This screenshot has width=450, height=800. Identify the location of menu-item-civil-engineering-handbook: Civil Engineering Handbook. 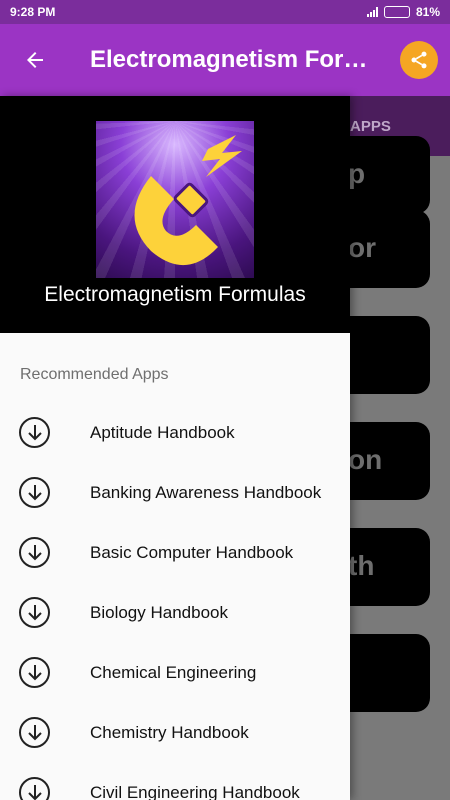
(175, 781).